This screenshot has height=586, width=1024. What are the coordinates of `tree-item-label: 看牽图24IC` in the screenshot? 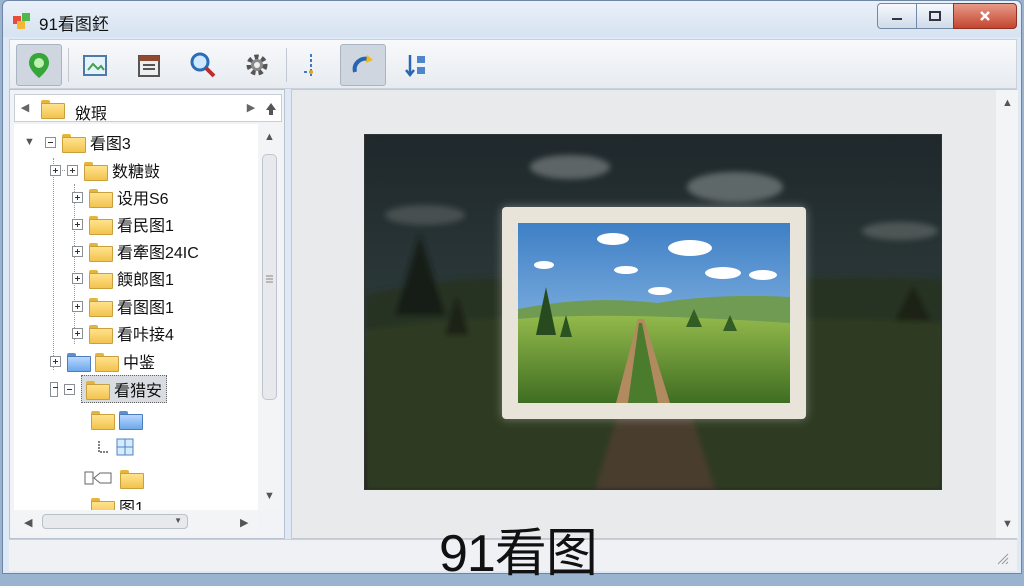 It's located at (158, 253).